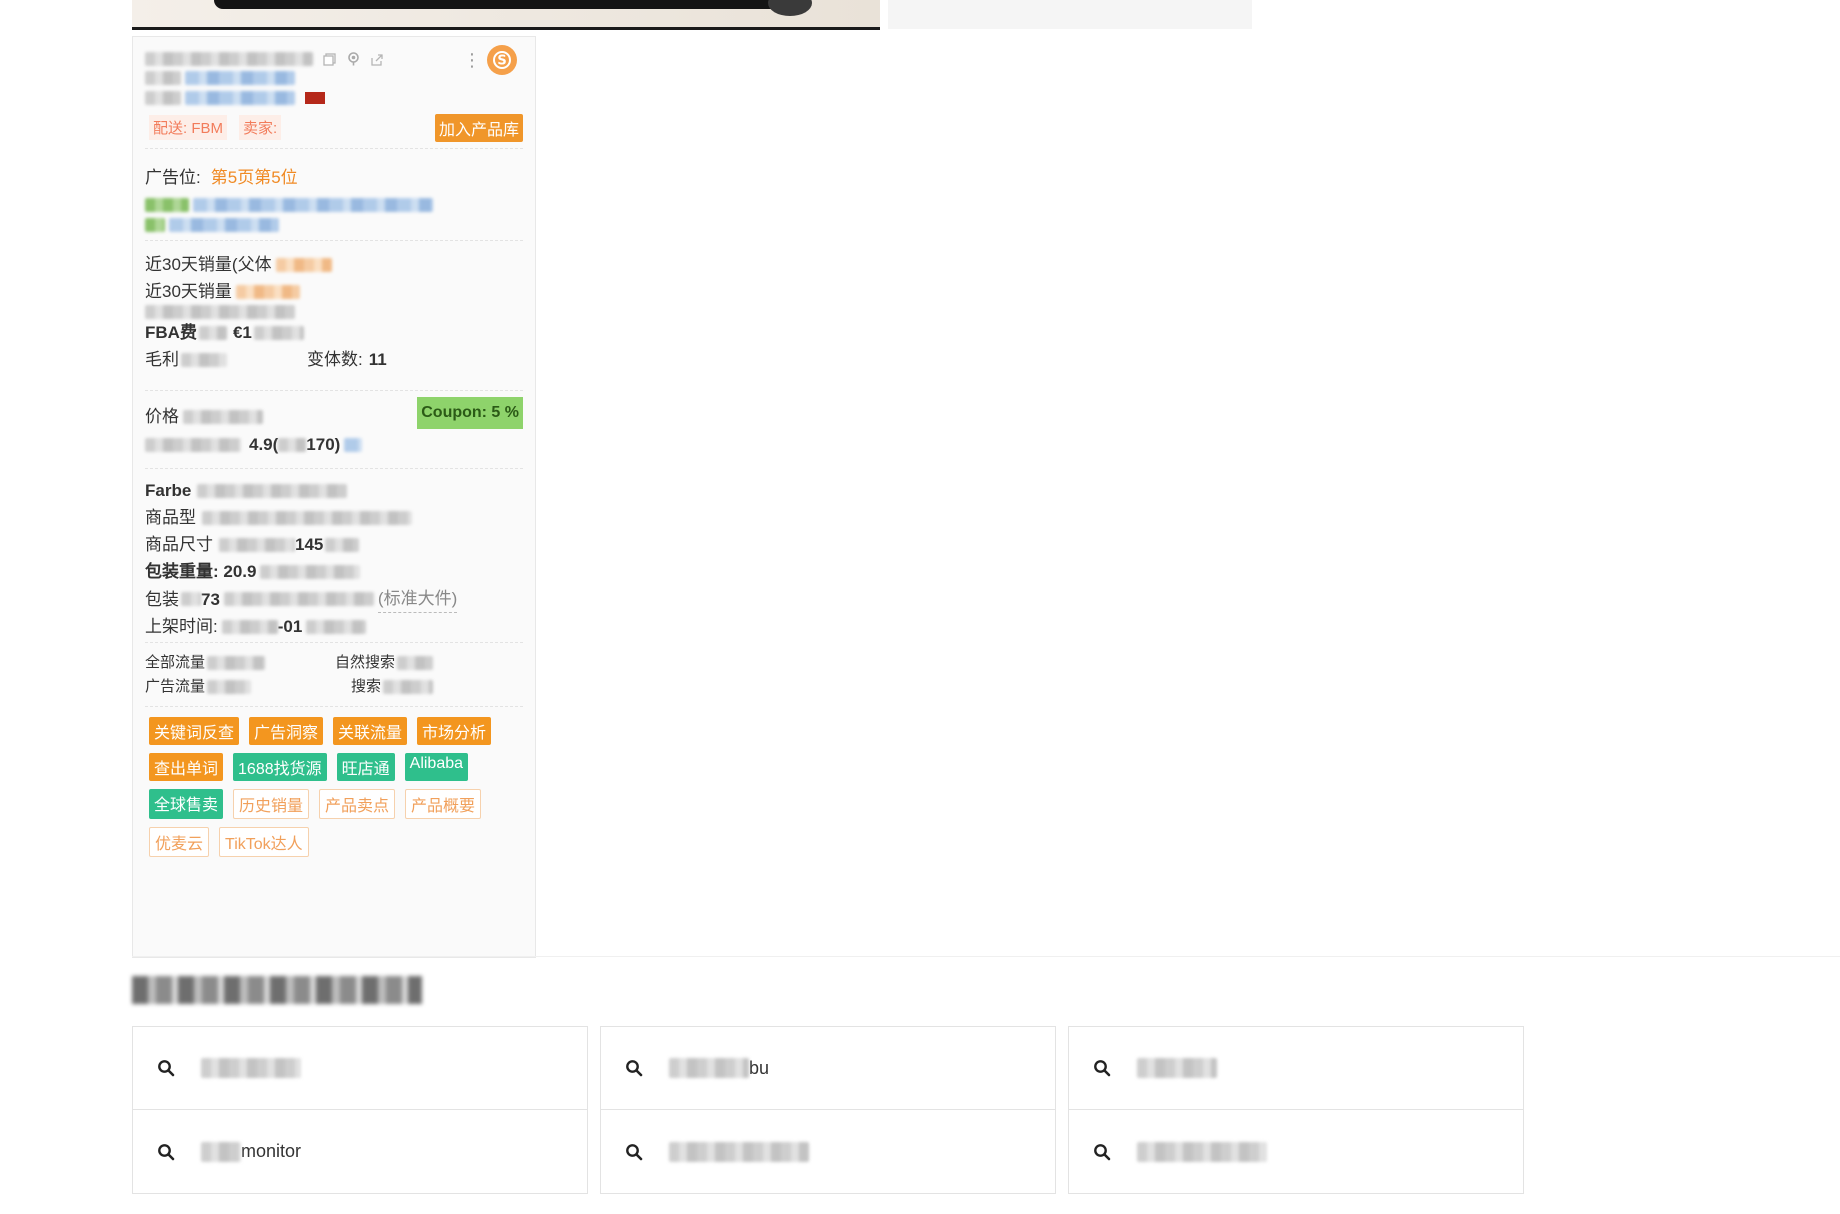 The image size is (1840, 1214). What do you see at coordinates (179, 842) in the screenshot?
I see `tool-button-12: 优麦云` at bounding box center [179, 842].